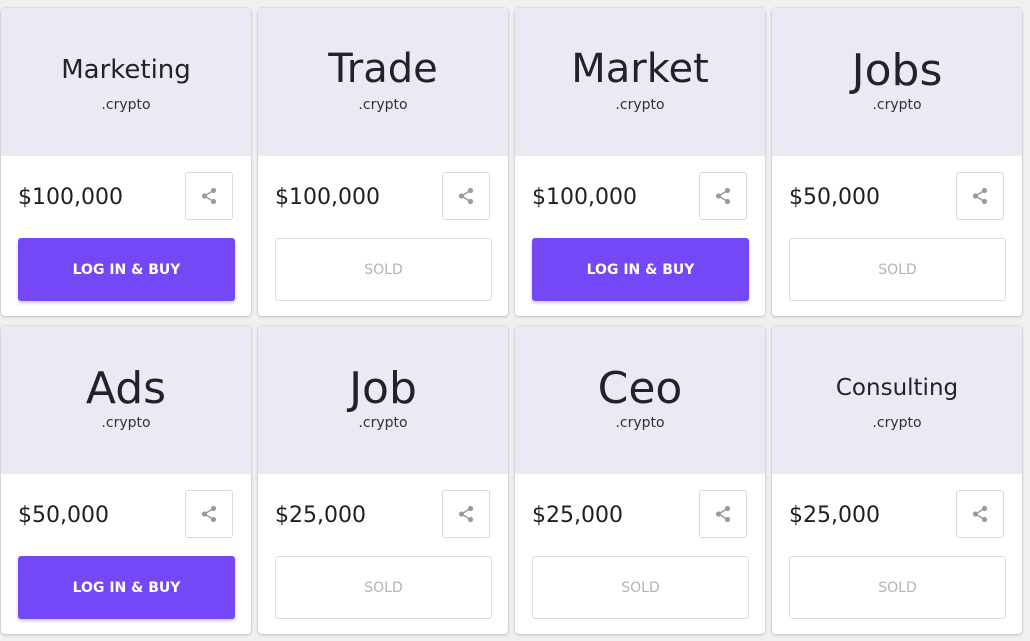 The width and height of the screenshot is (1030, 641). I want to click on domain-card-header: Trade .crypto, so click(383, 82).